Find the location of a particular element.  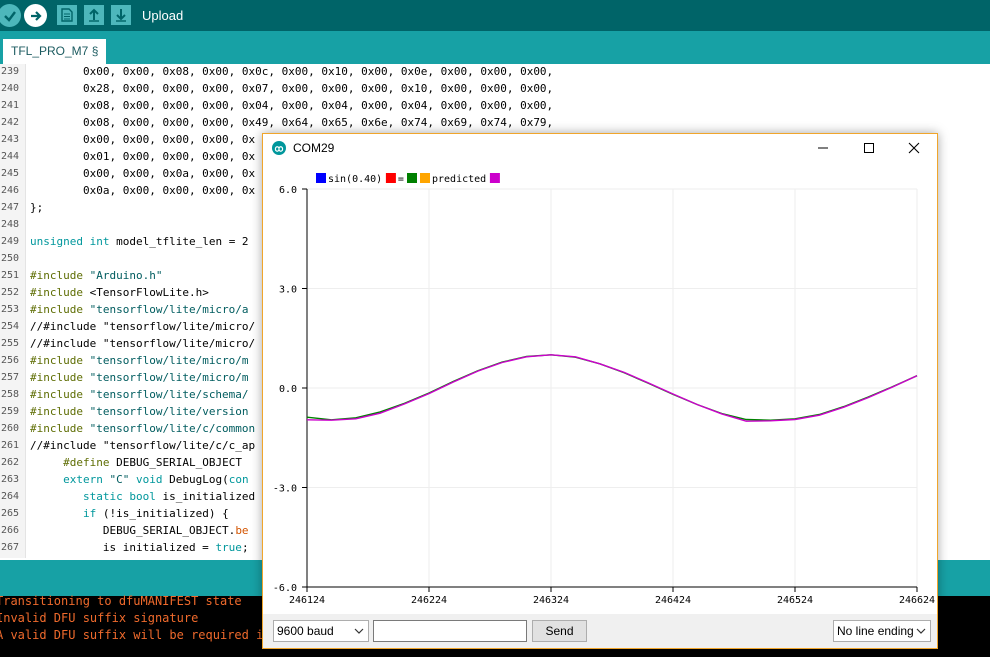

x-tick-label: 246124 is located at coordinates (307, 600).